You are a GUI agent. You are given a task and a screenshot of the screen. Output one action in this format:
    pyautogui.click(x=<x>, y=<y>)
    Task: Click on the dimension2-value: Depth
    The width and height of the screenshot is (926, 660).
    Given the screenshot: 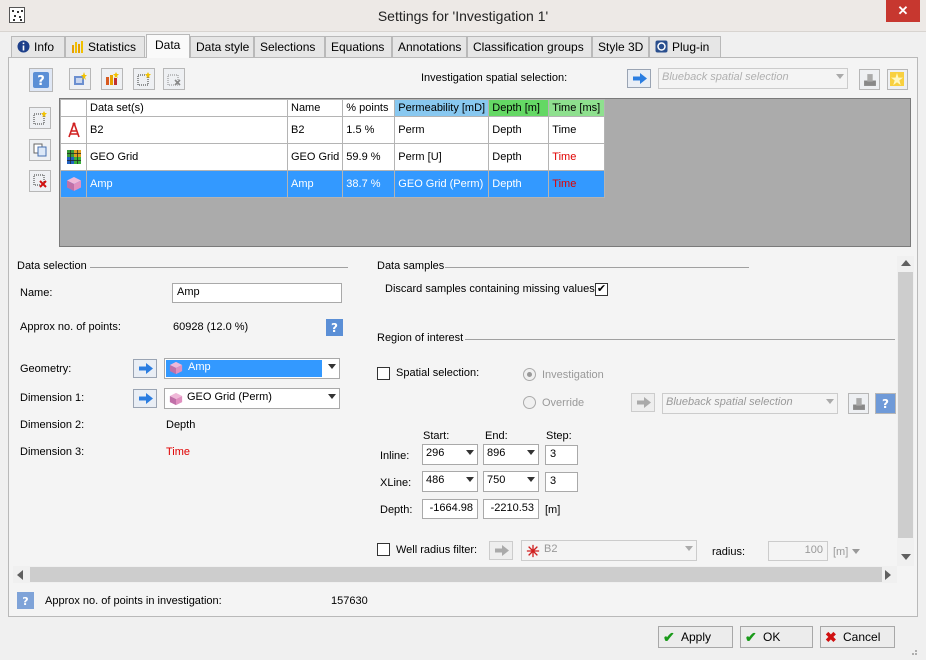 What is the action you would take?
    pyautogui.click(x=181, y=425)
    